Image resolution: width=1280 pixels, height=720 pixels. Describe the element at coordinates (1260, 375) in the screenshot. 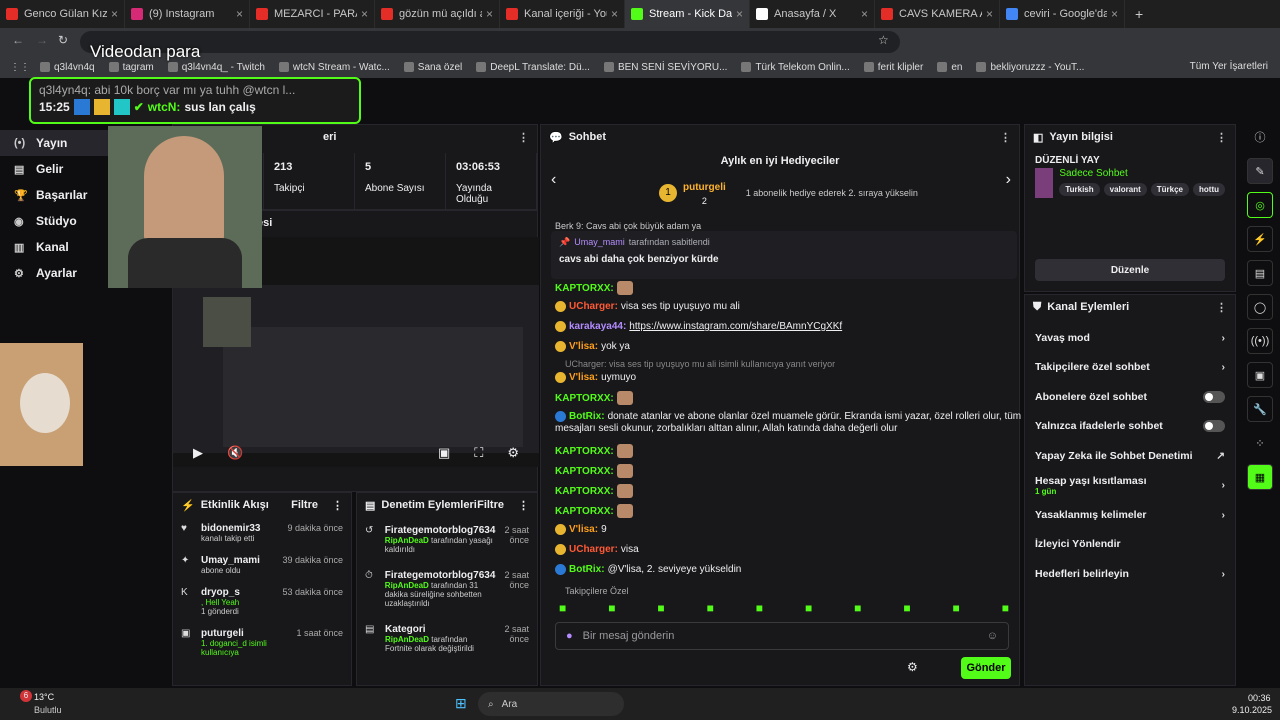

I see `media-icon: ▣` at that location.